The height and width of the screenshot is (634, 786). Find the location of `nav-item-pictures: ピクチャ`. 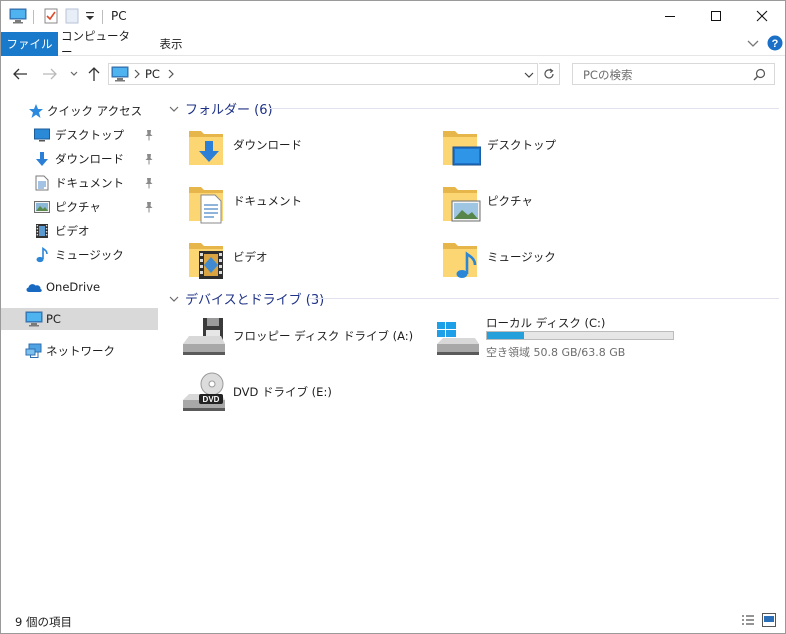

nav-item-pictures: ピクチャ is located at coordinates (79, 207).